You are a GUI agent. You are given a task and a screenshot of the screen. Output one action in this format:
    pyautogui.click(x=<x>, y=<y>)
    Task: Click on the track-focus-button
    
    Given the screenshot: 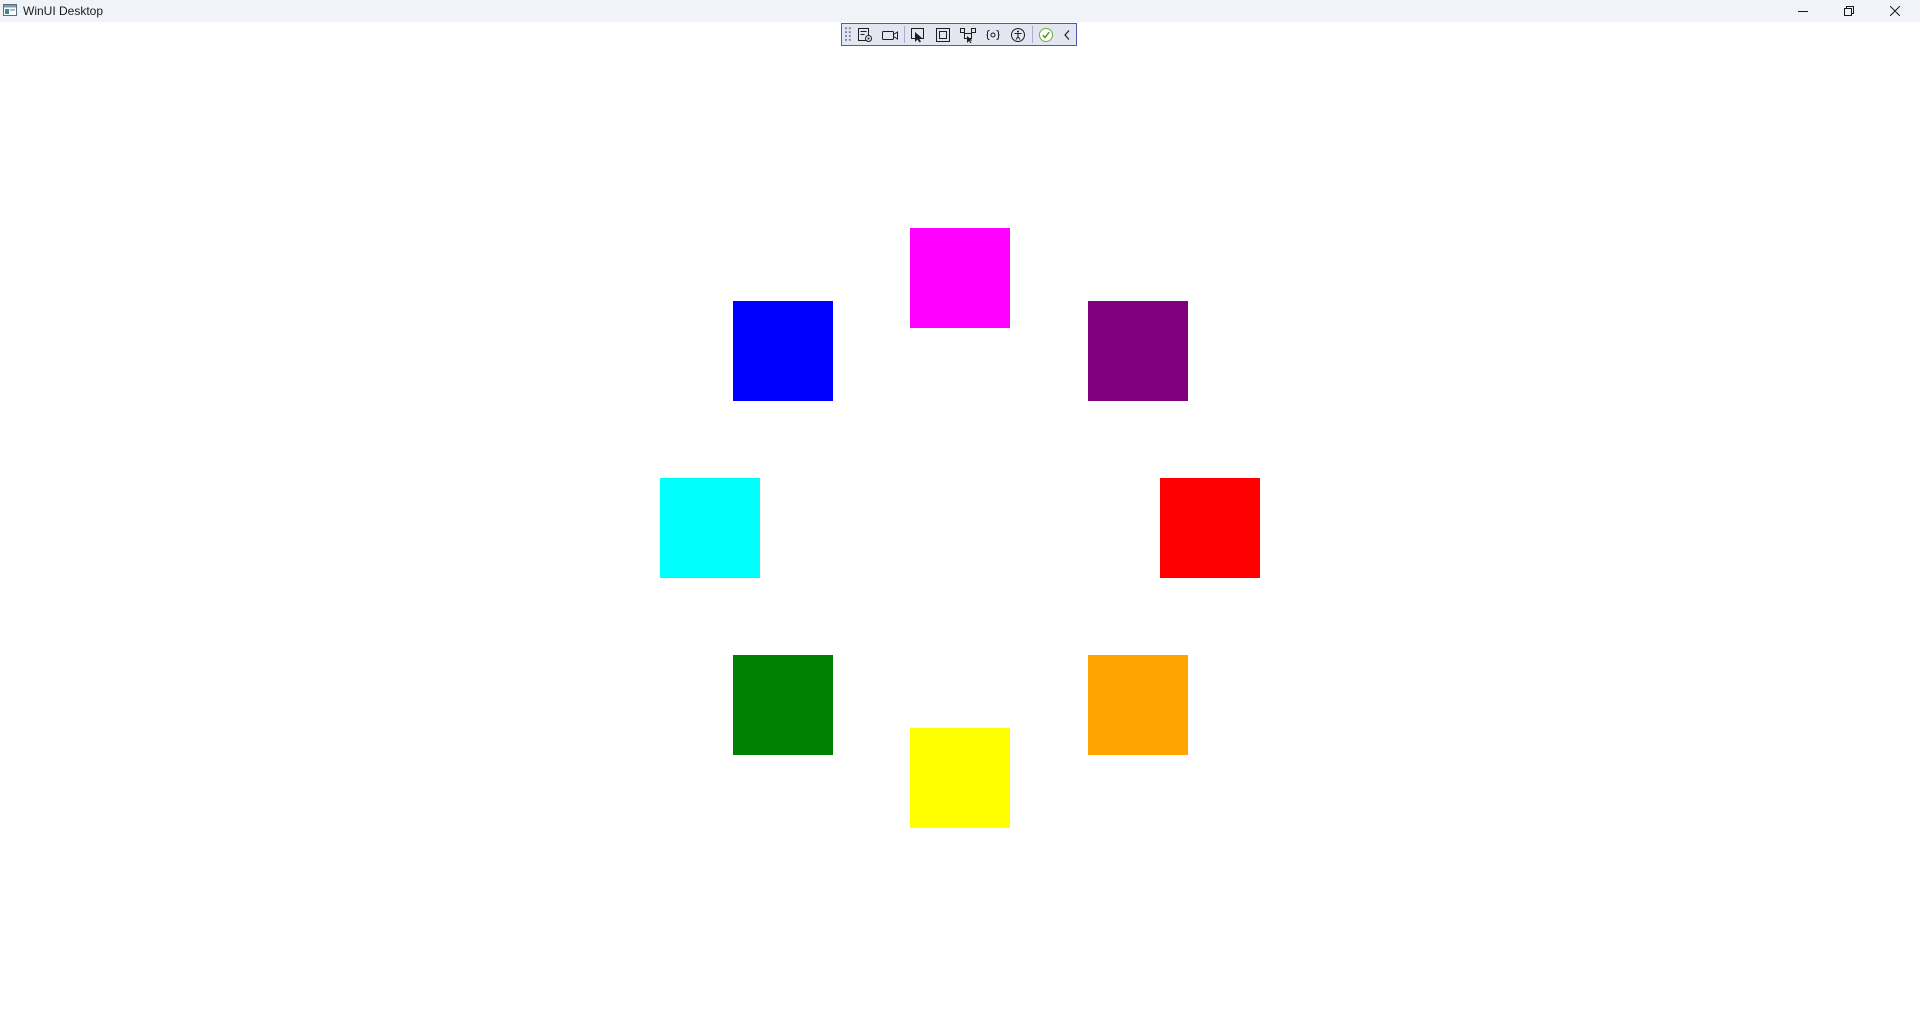 What is the action you would take?
    pyautogui.click(x=968, y=34)
    